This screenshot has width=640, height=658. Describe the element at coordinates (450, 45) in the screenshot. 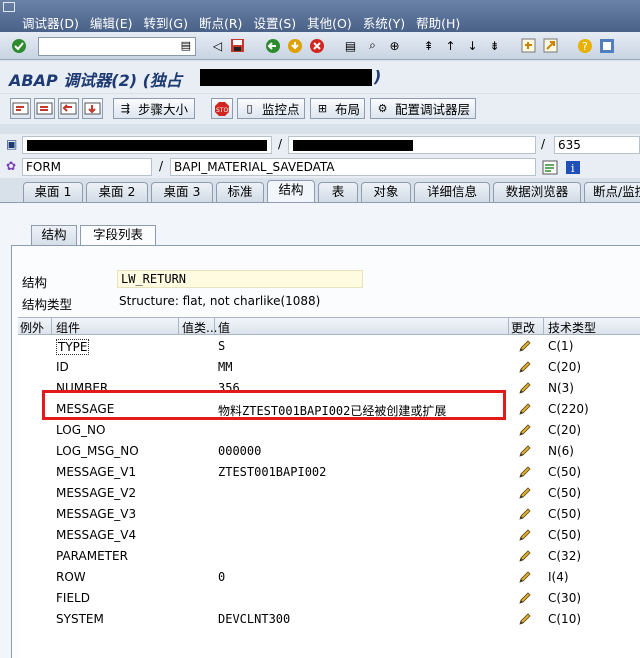

I see `previous-page-icon: ↑` at that location.